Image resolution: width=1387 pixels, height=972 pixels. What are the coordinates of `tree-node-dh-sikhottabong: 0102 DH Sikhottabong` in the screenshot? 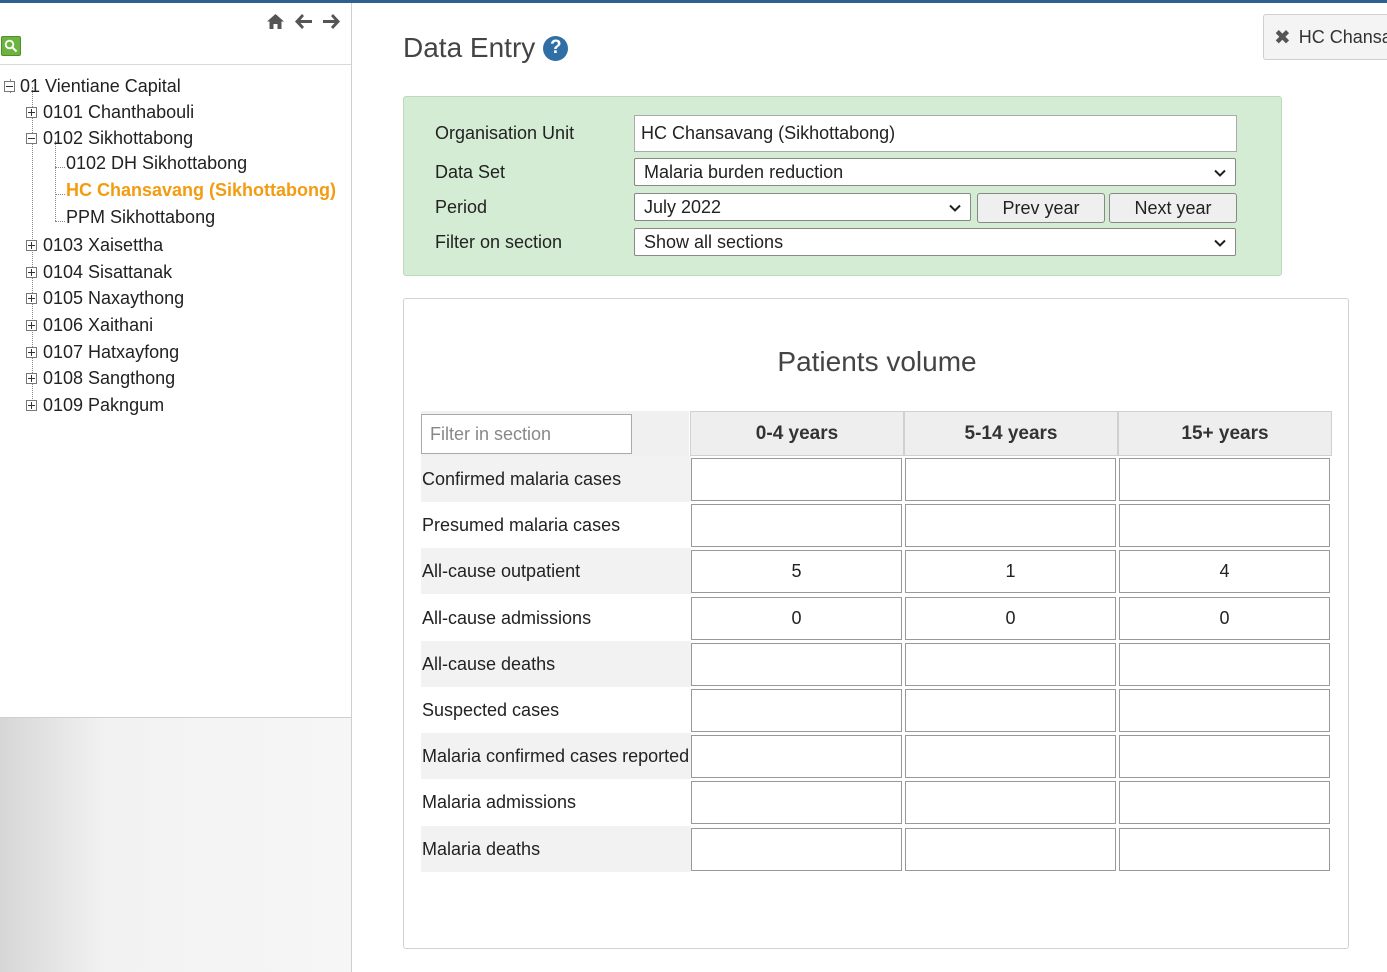 It's located at (156, 163).